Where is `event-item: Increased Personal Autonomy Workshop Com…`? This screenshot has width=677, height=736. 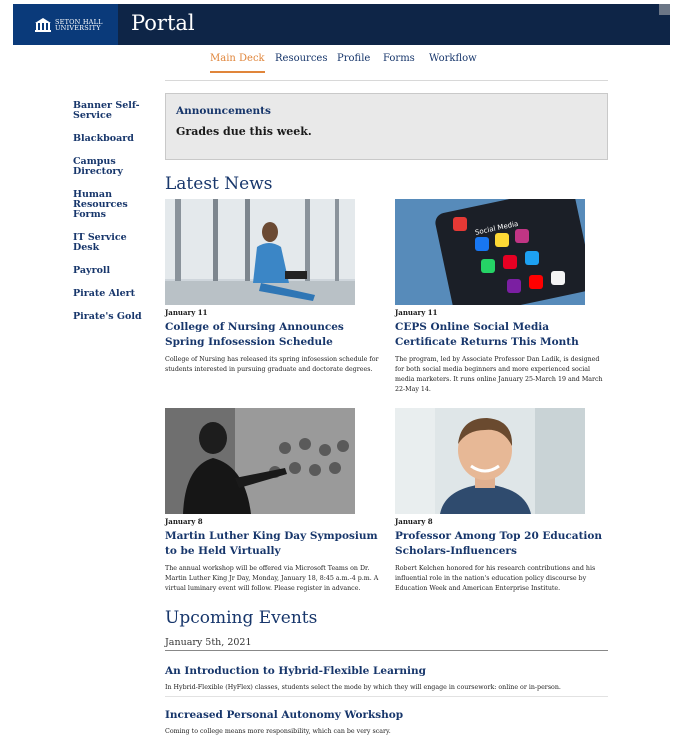
event-item: Increased Personal Autonomy Workshop Com… is located at coordinates (386, 722).